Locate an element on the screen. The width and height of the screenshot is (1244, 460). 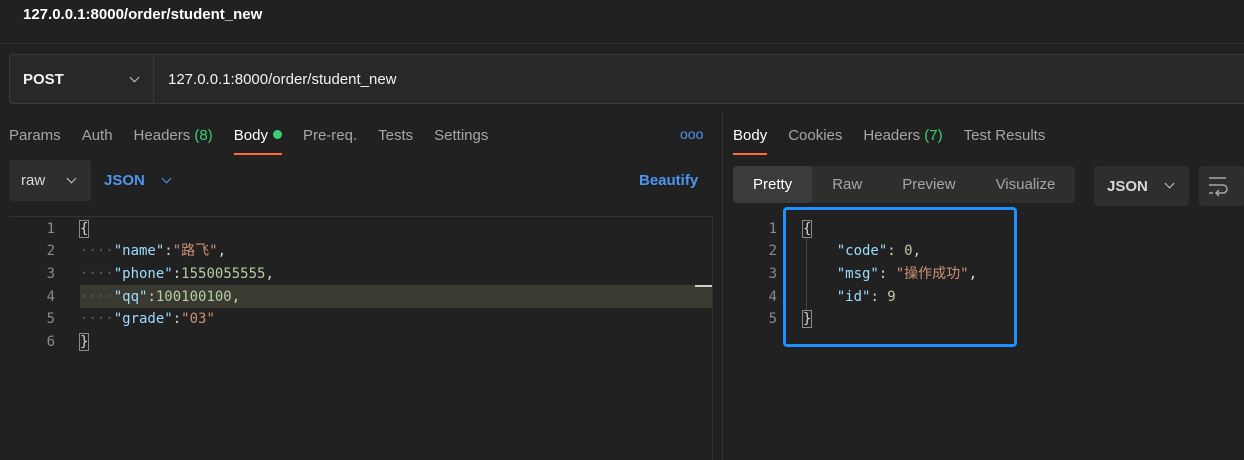
code-line: { is located at coordinates (84, 229).